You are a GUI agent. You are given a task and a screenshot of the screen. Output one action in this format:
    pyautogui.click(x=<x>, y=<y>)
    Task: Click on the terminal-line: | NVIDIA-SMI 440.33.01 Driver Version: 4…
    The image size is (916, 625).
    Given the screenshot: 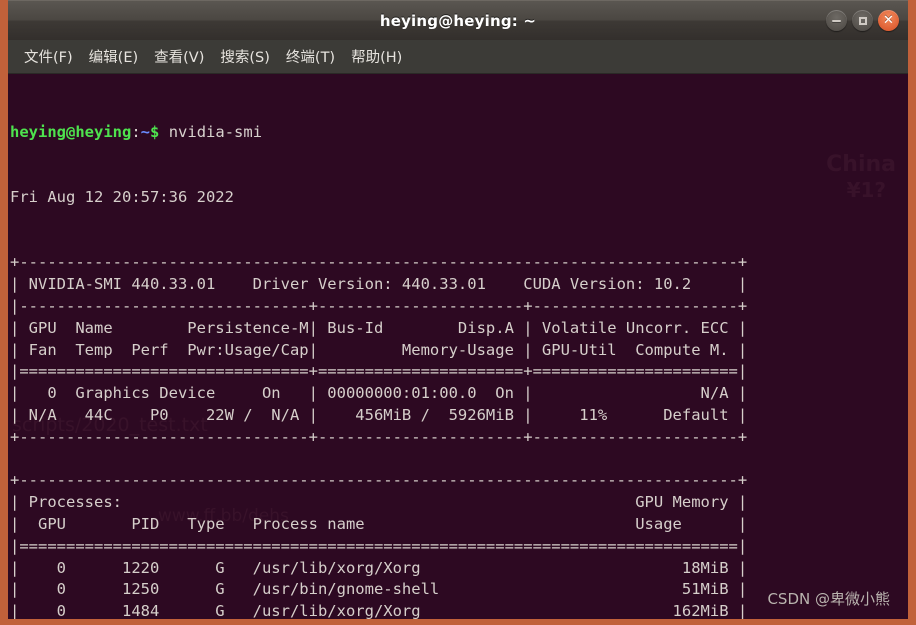 What is the action you would take?
    pyautogui.click(x=379, y=284)
    